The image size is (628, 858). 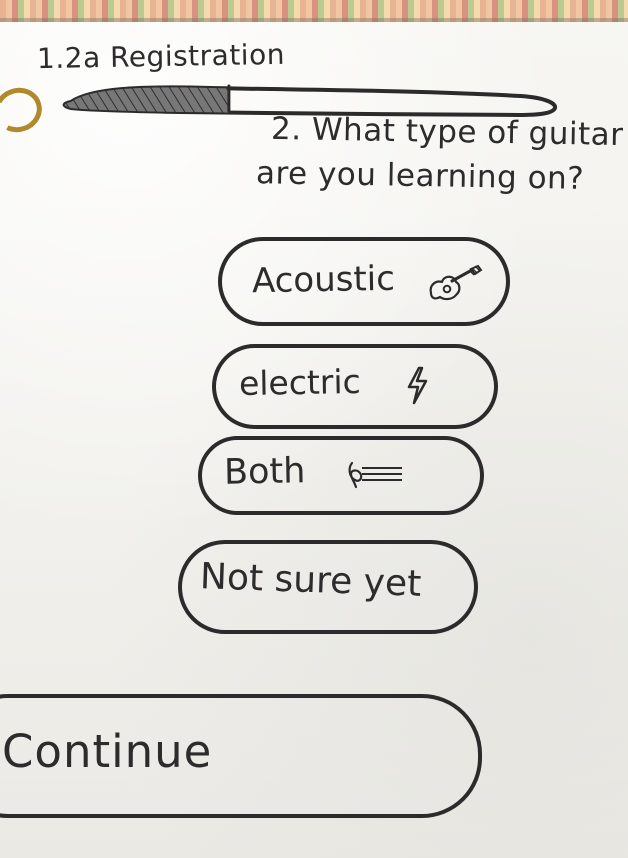 I want to click on page-title: 1.2a Registration, so click(x=161, y=56).